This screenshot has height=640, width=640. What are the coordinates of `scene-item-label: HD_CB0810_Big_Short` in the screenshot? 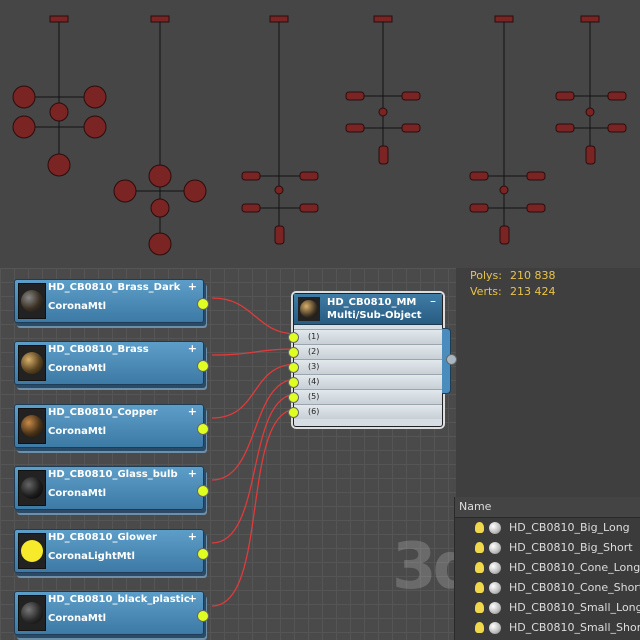 It's located at (571, 547).